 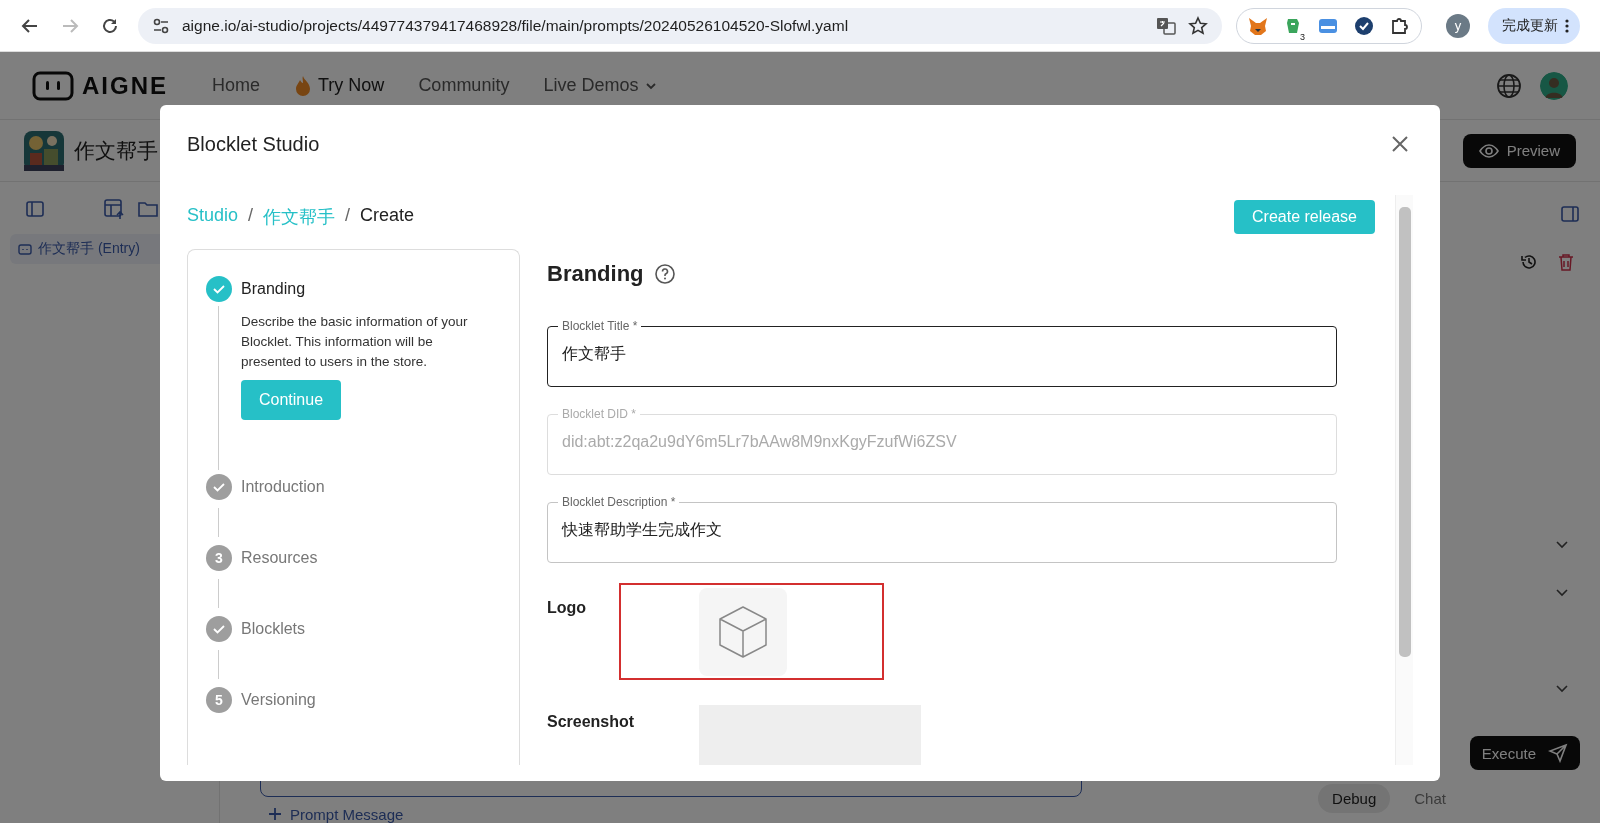 I want to click on step-label: Resources, so click(x=279, y=558).